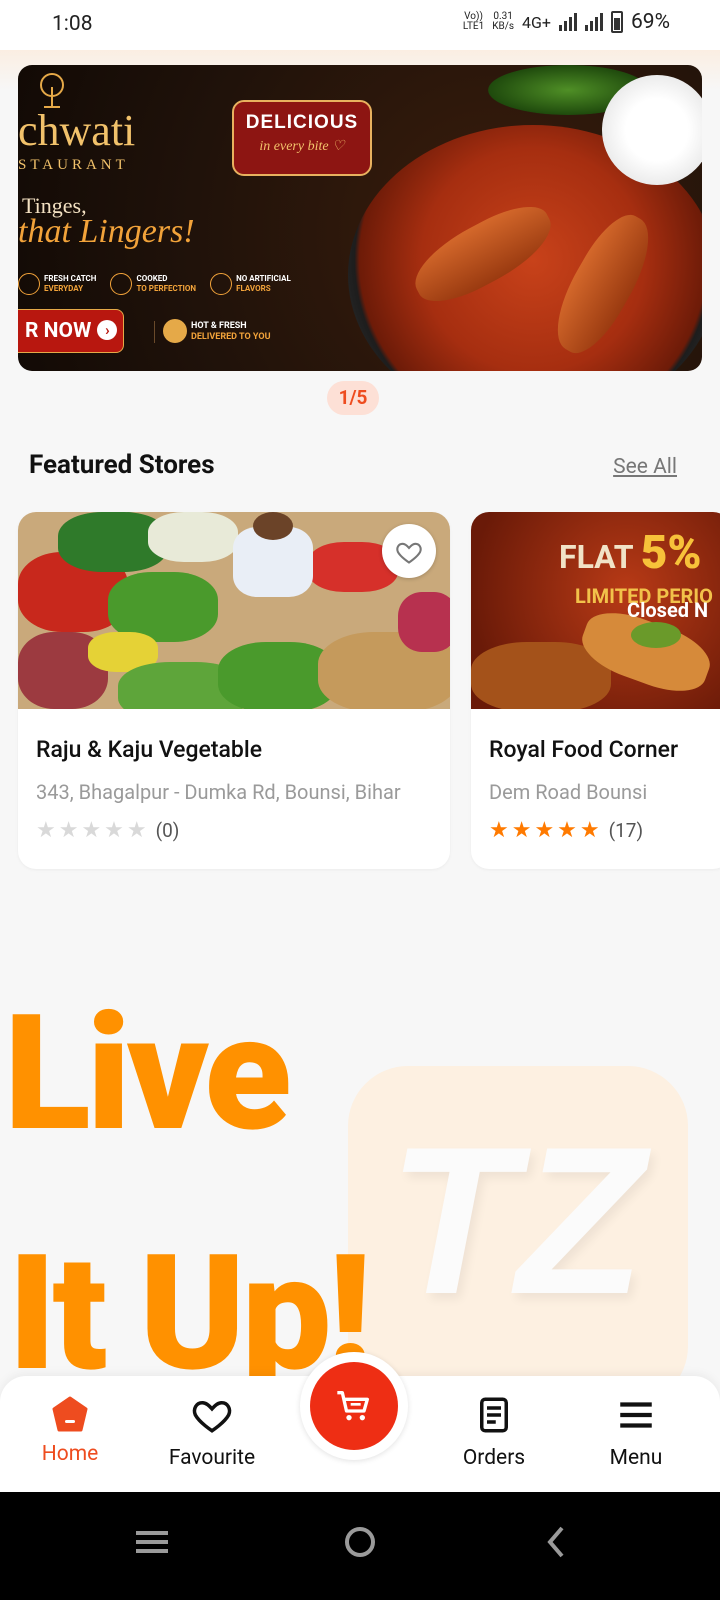 The height and width of the screenshot is (1600, 720). Describe the element at coordinates (231, 337) in the screenshot. I see `delivery-line-2: DELIVERED TO YOU` at that location.